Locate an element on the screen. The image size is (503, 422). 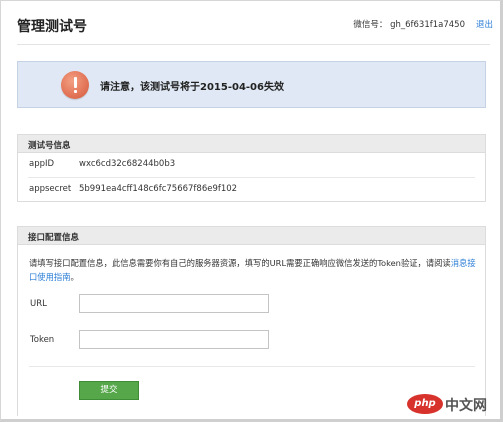
token-input is located at coordinates (174, 339).